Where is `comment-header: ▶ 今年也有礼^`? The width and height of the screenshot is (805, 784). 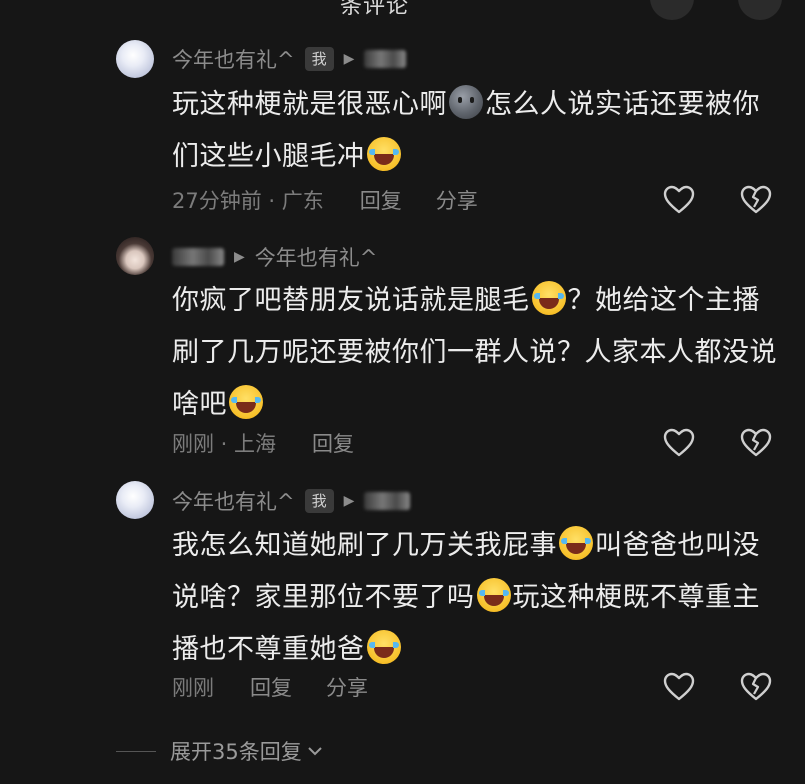
comment-header: ▶ 今年也有礼^ is located at coordinates (274, 257).